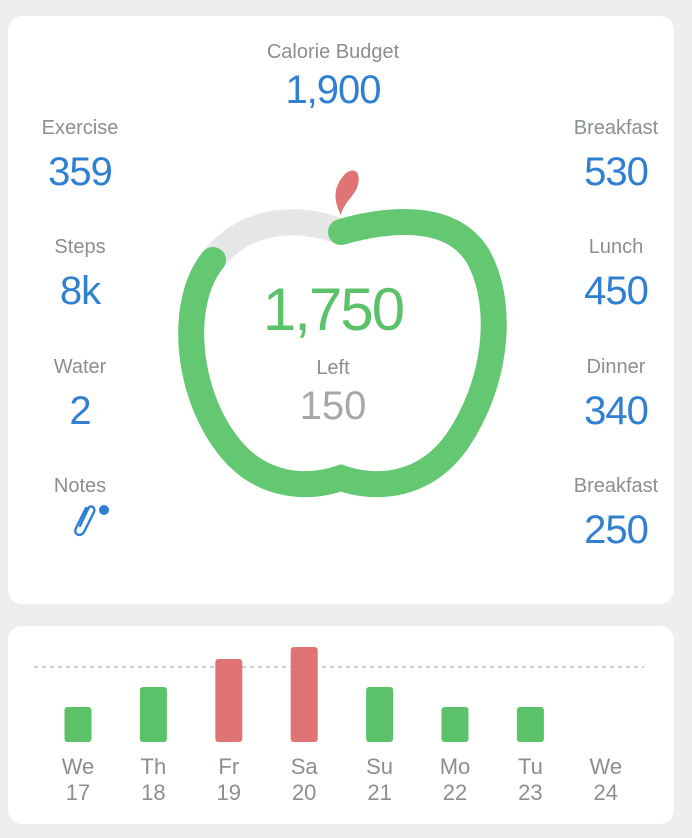  I want to click on stat-steps-label: Steps, so click(80, 247).